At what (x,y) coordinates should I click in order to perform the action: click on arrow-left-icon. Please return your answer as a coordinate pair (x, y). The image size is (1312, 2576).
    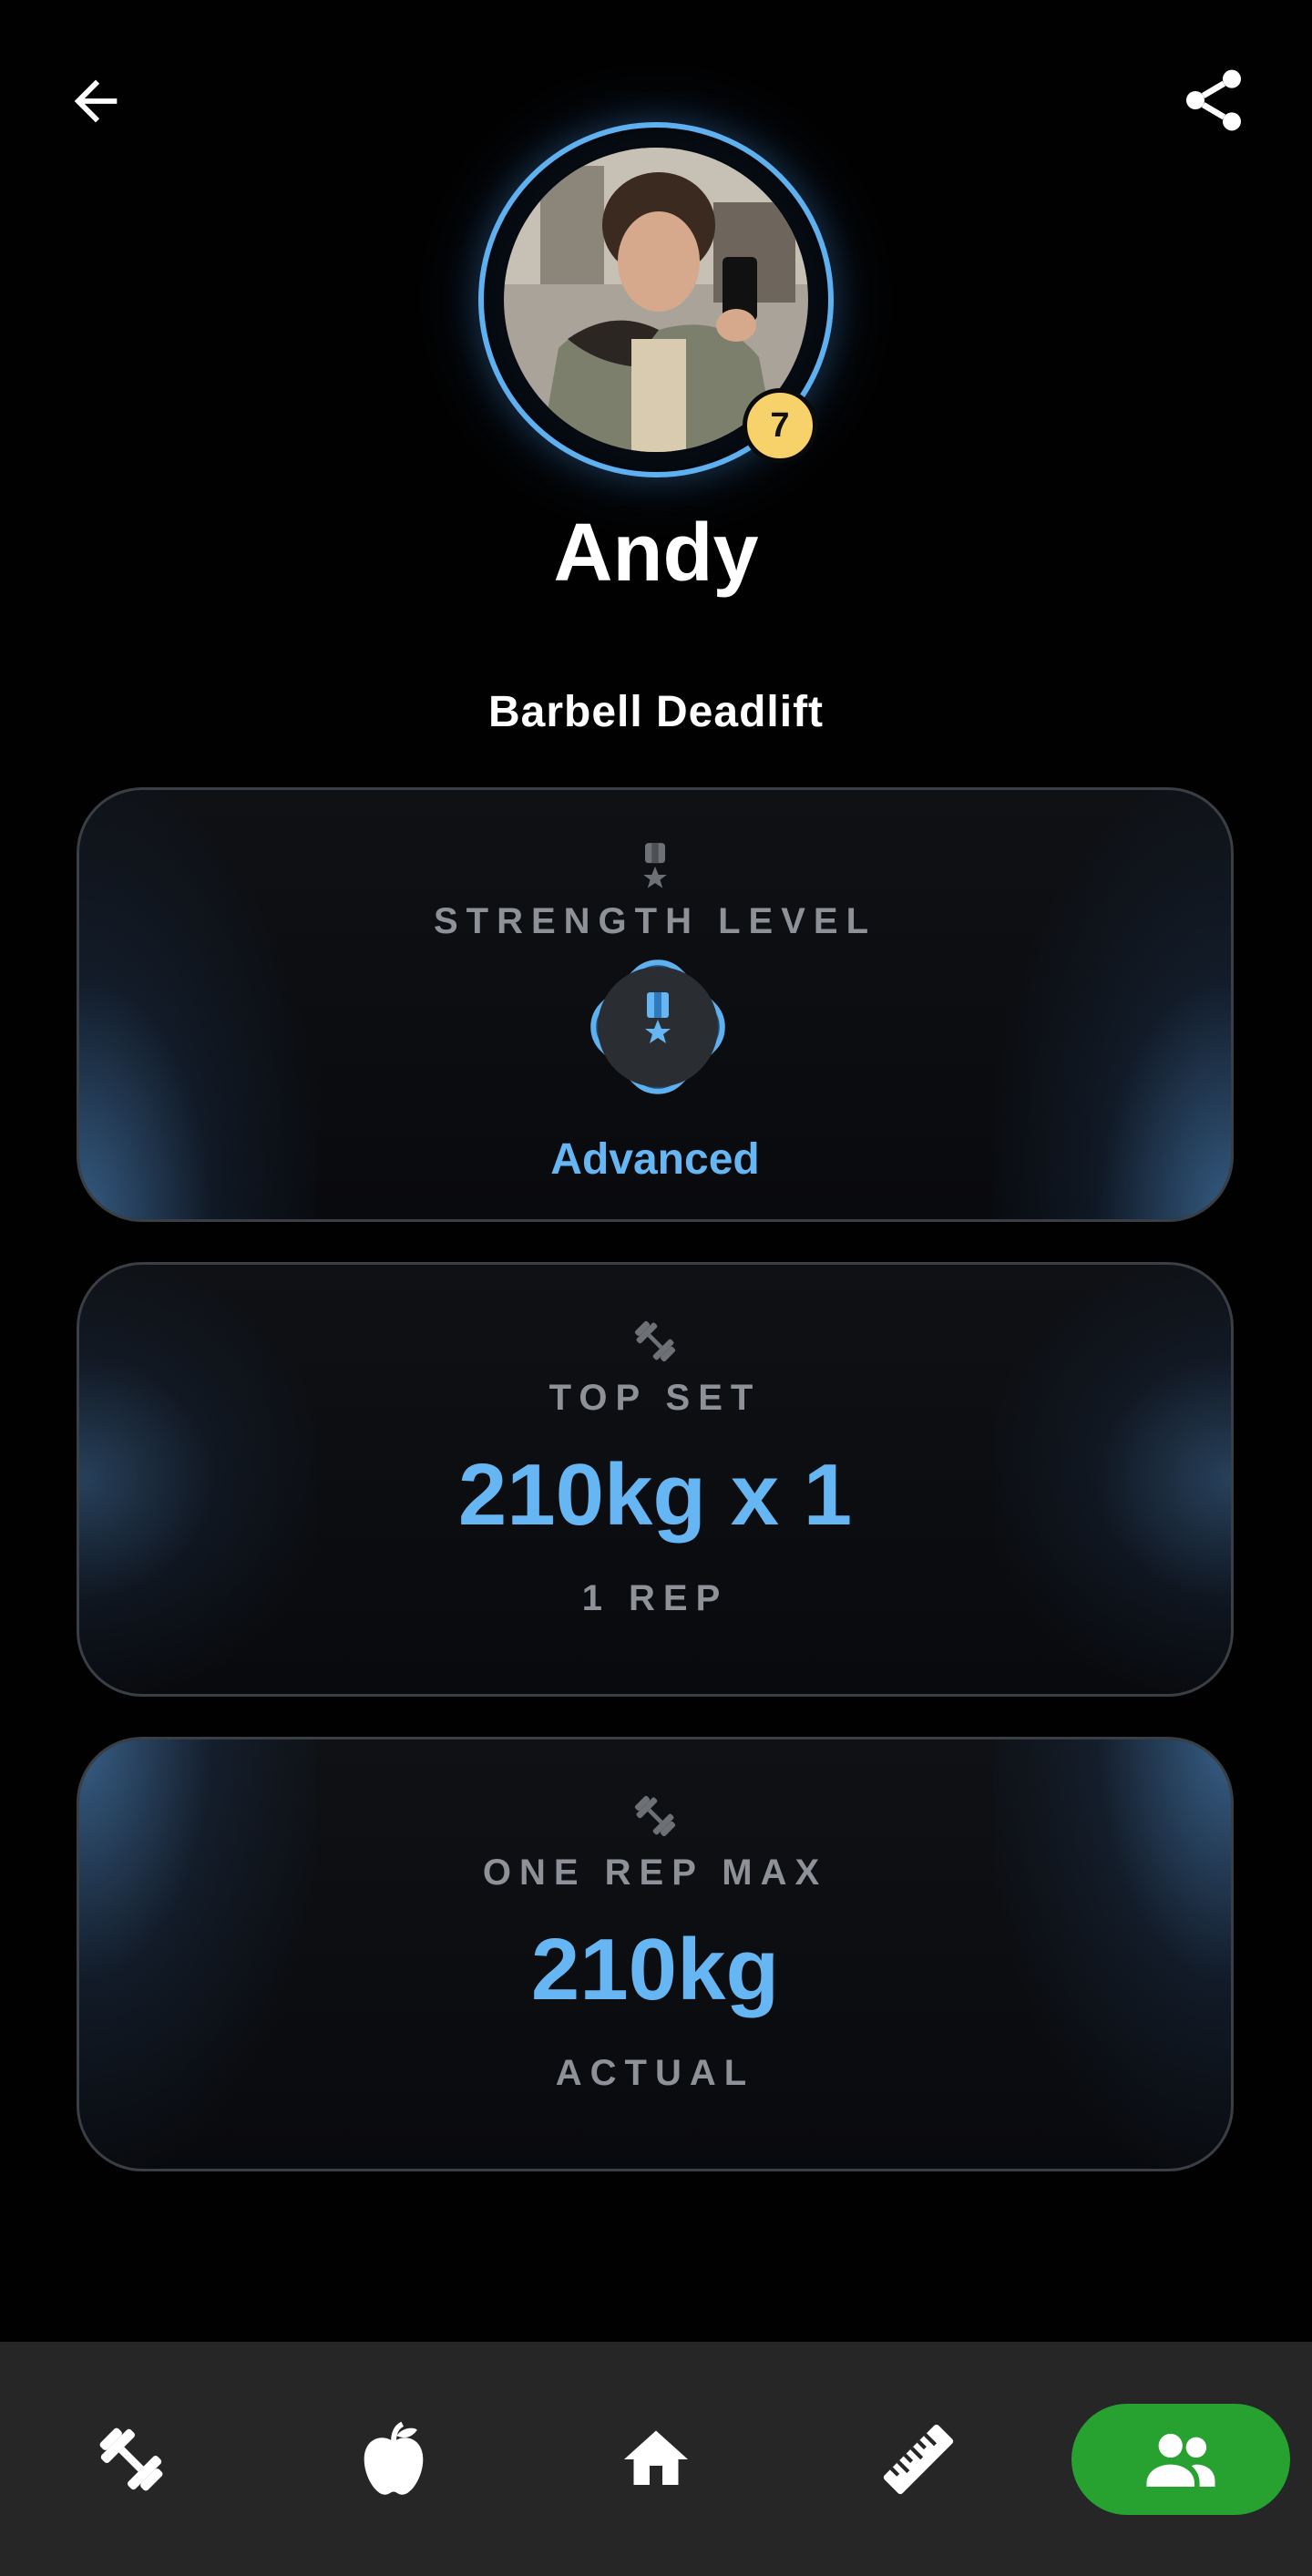
    Looking at the image, I should click on (96, 101).